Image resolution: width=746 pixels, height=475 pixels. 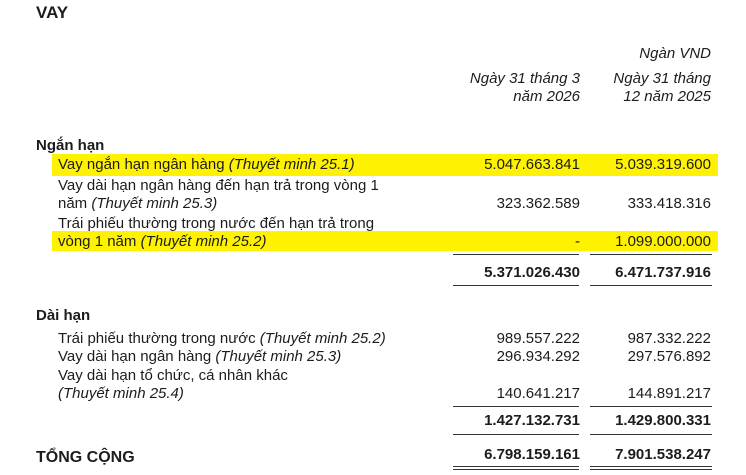 What do you see at coordinates (546, 96) in the screenshot?
I see `col1-header-line2: năm 2026` at bounding box center [546, 96].